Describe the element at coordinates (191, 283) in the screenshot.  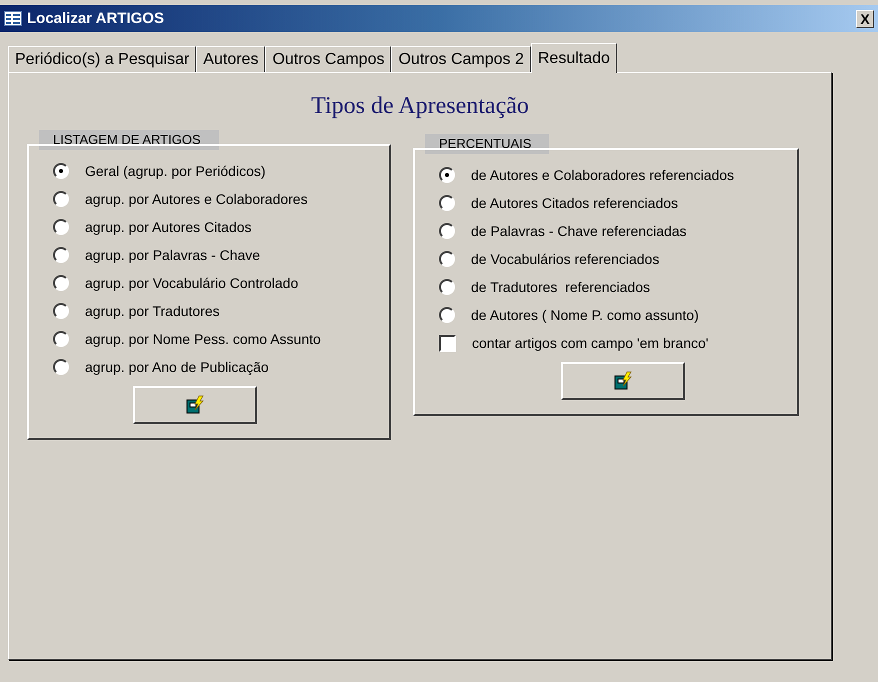
I see `radio-label: agrup. por Vocabulário Controlado` at that location.